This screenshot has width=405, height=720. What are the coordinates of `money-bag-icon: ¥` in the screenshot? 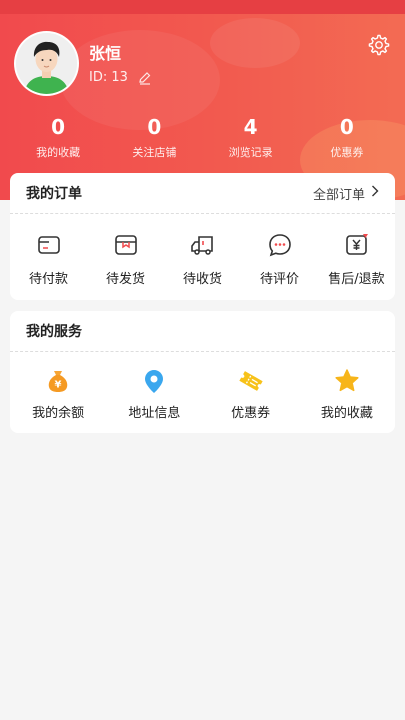 It's located at (58, 381).